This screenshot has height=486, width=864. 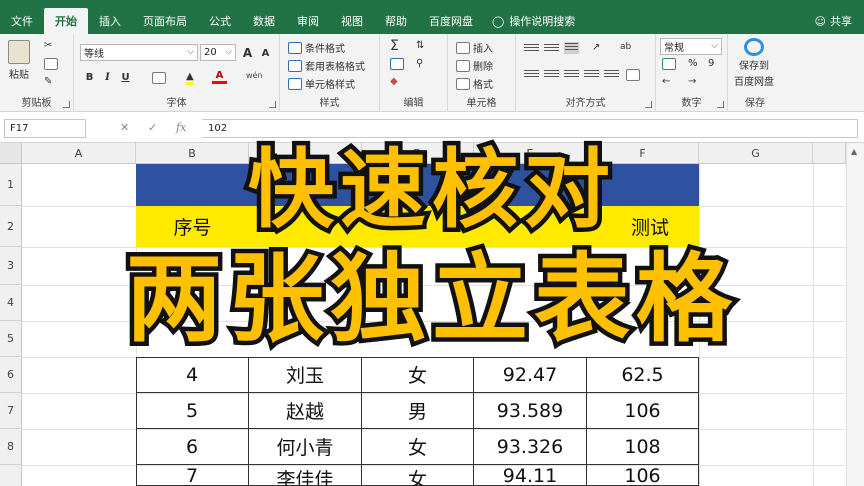 I want to click on row-header-6: 6, so click(x=11, y=375).